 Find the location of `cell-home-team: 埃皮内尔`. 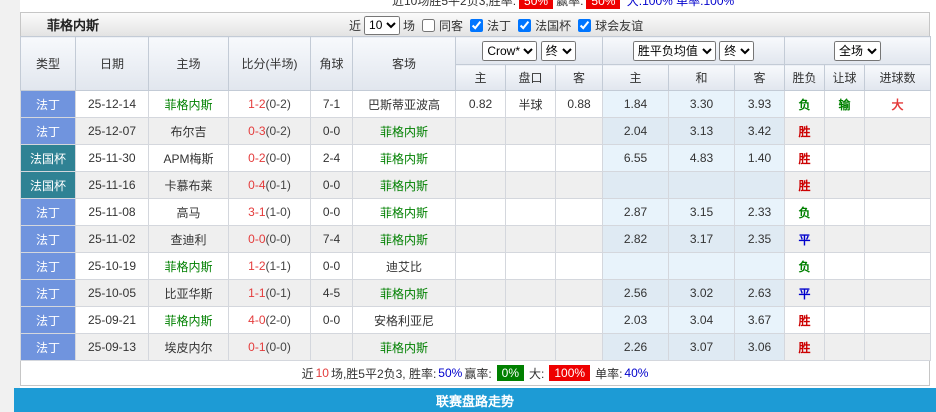

cell-home-team: 埃皮内尔 is located at coordinates (188, 347).